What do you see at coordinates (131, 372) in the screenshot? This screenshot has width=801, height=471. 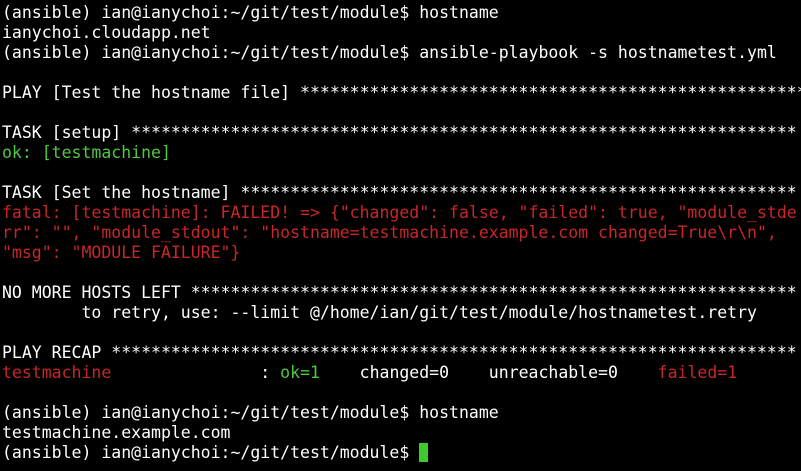 I see `recap-host: testmachine` at bounding box center [131, 372].